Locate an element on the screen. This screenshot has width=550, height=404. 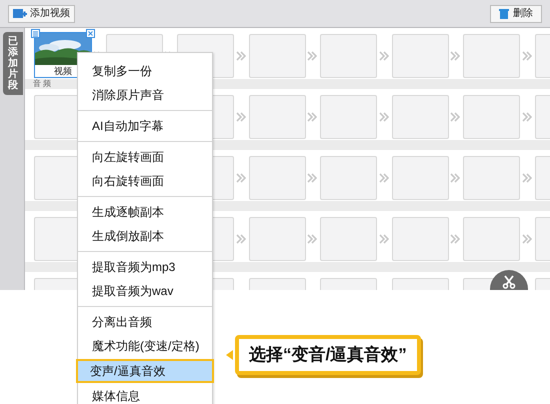
trash-icon is located at coordinates (504, 13).